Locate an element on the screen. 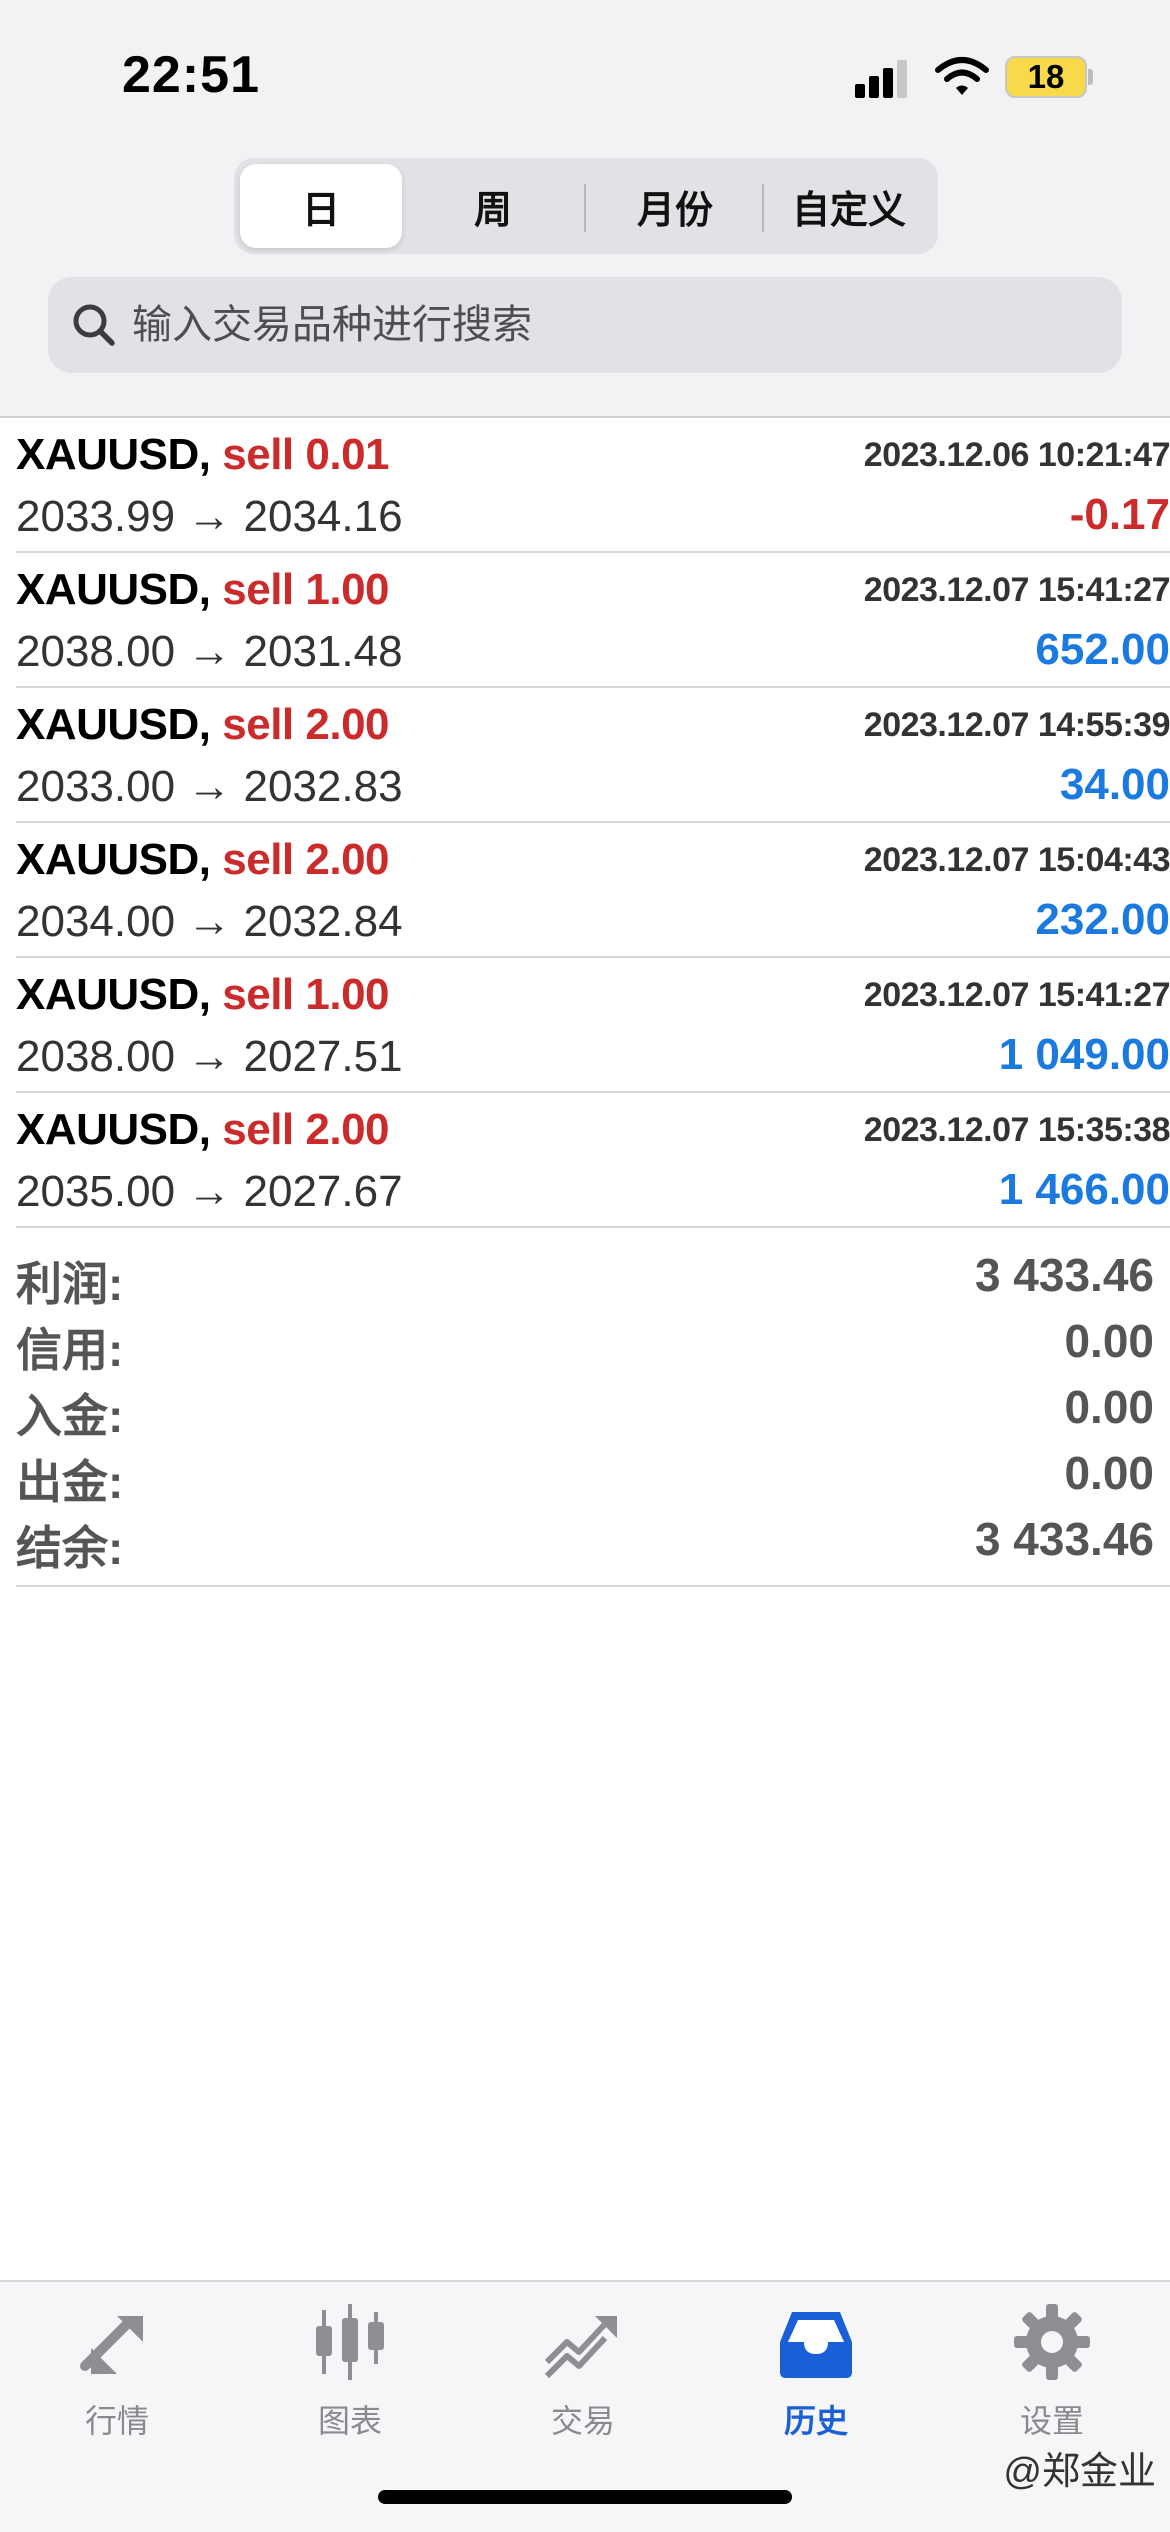 The height and width of the screenshot is (2532, 1170). tab-trade: 交易 is located at coordinates (583, 2377).